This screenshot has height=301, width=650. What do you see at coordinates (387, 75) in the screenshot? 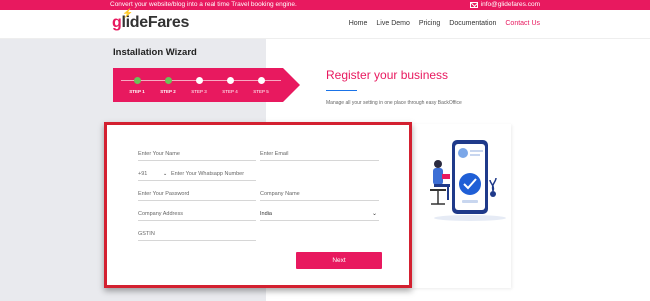
I see `register-title: Register your business` at bounding box center [387, 75].